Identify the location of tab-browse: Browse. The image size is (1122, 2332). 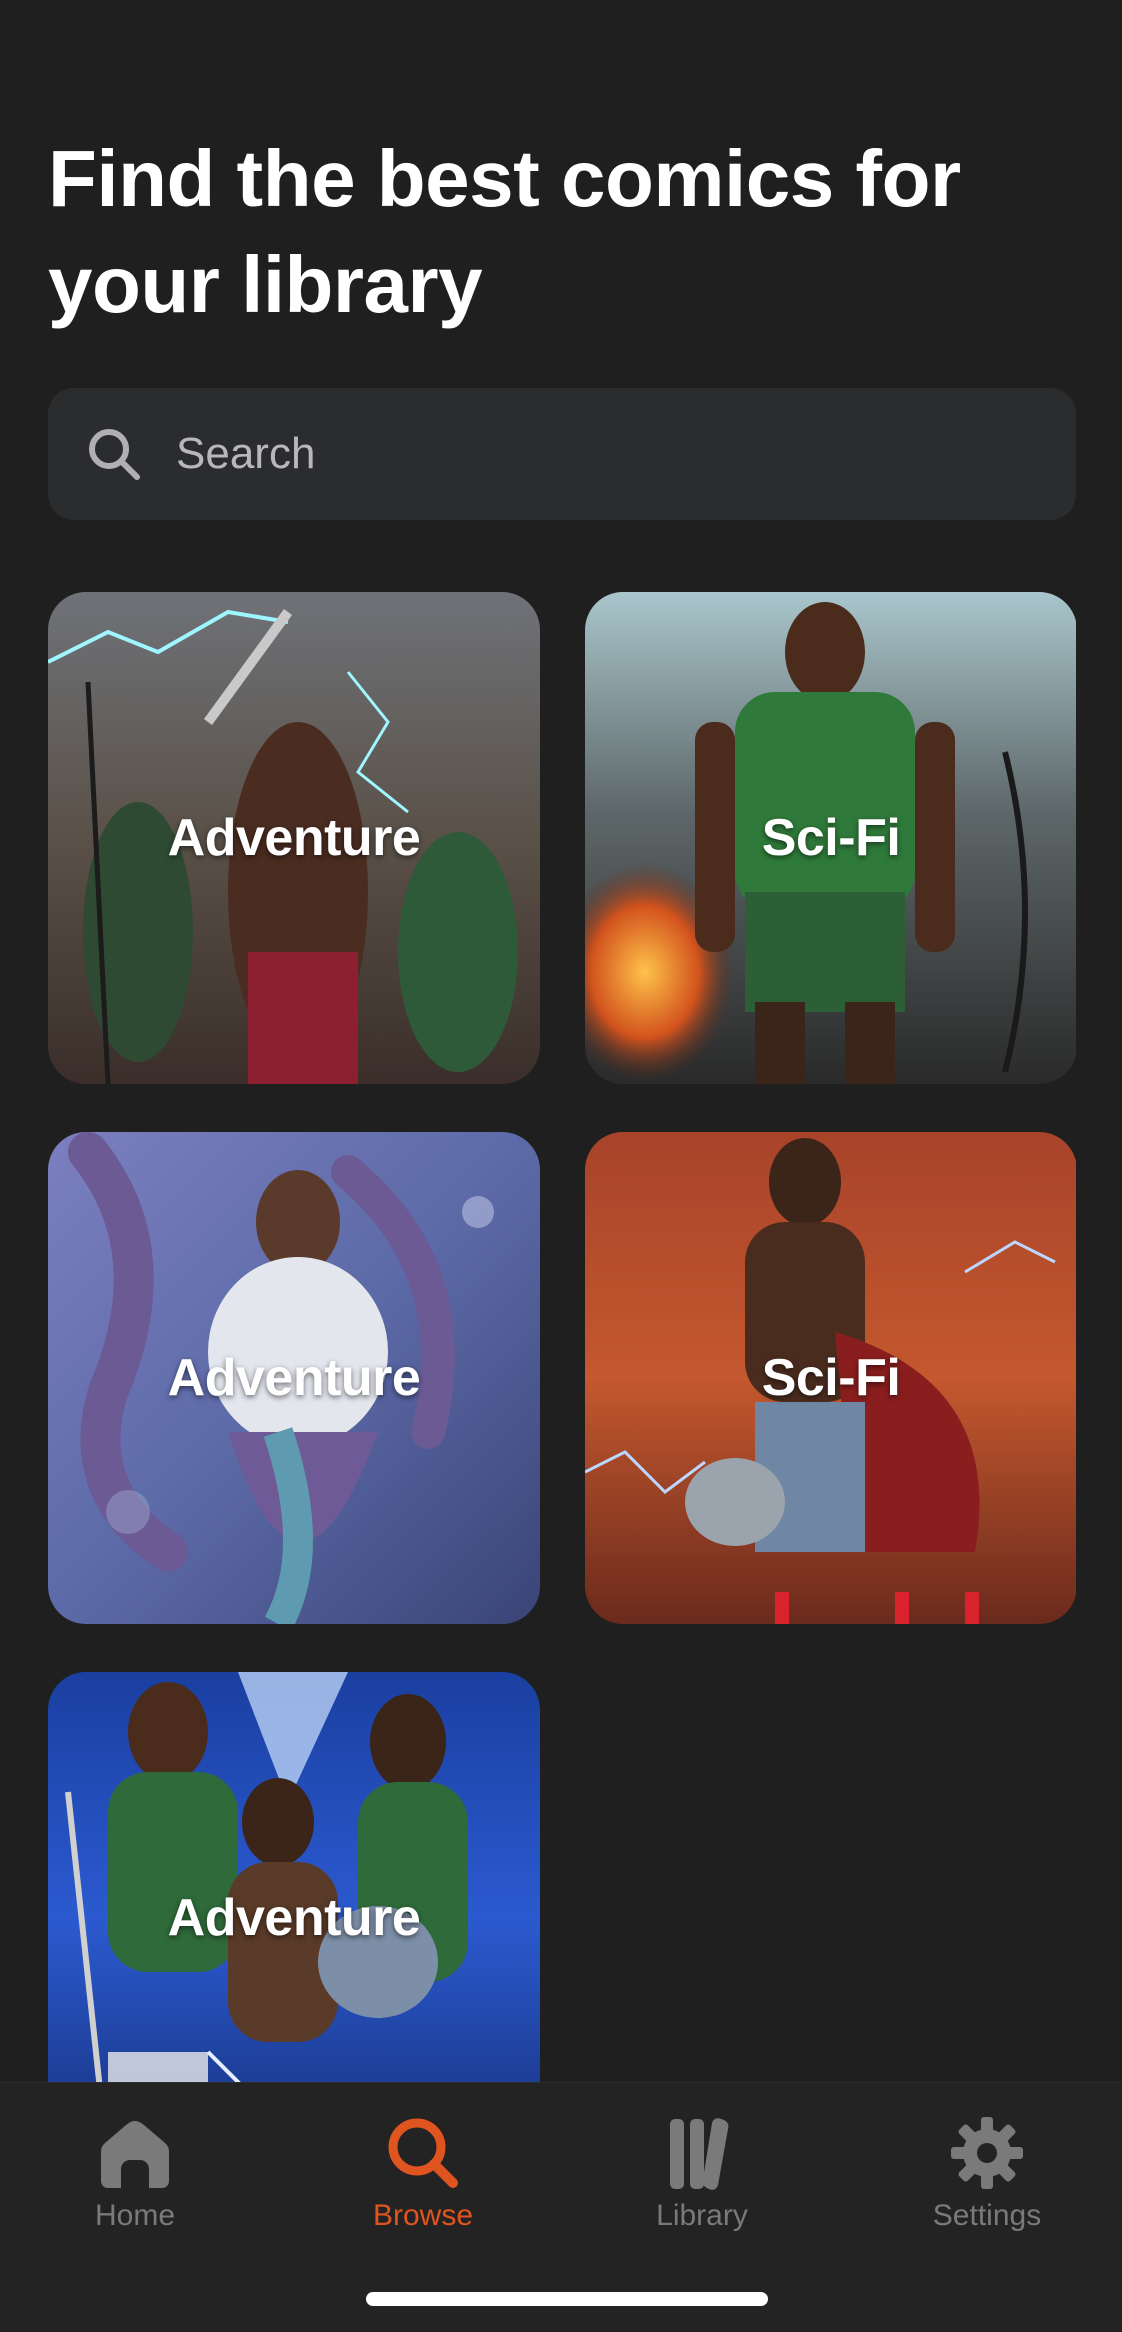
(423, 2178).